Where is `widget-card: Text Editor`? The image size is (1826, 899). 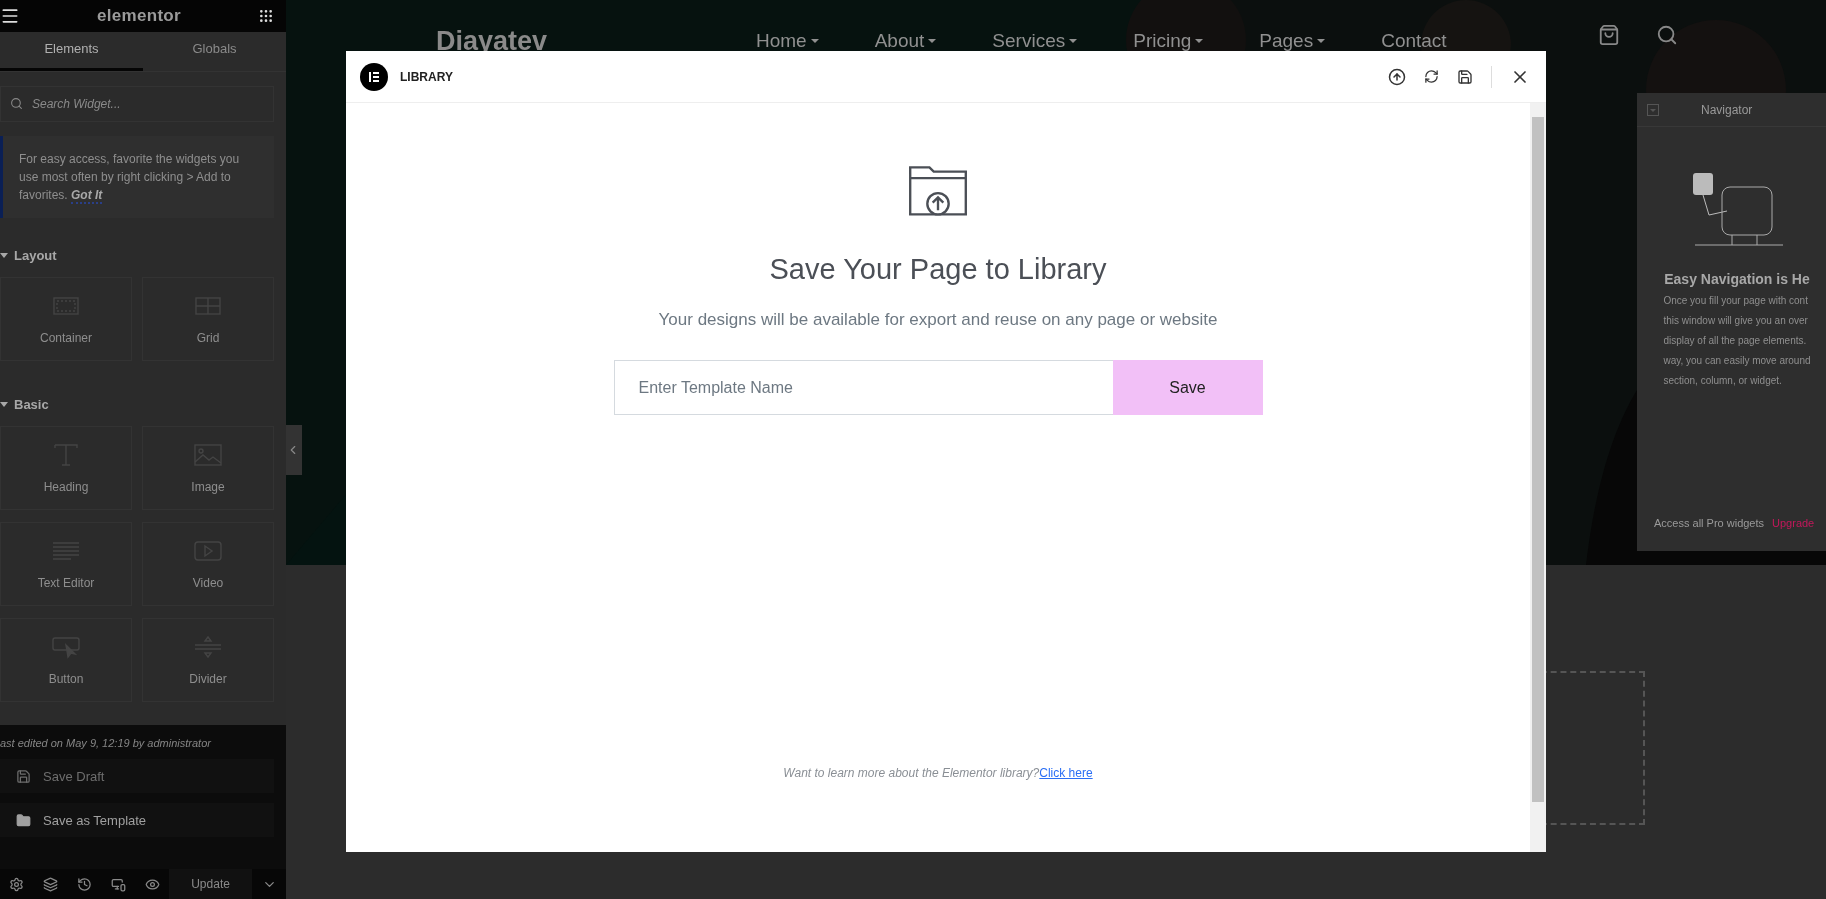 widget-card: Text Editor is located at coordinates (66, 564).